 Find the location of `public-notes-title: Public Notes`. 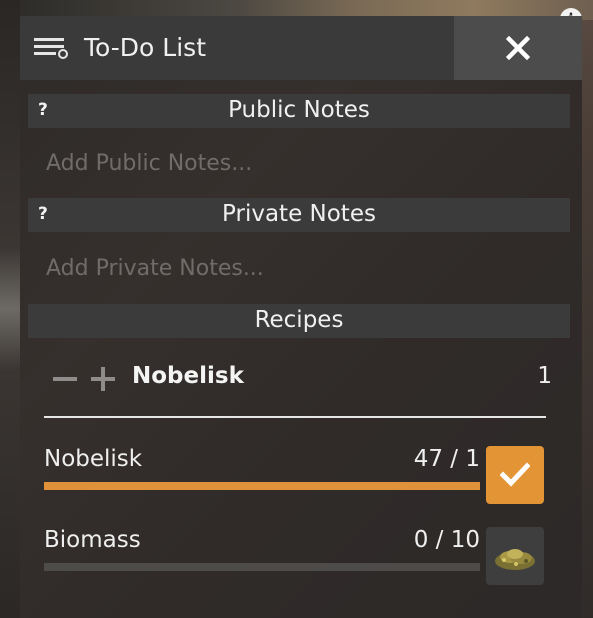

public-notes-title: Public Notes is located at coordinates (299, 110).